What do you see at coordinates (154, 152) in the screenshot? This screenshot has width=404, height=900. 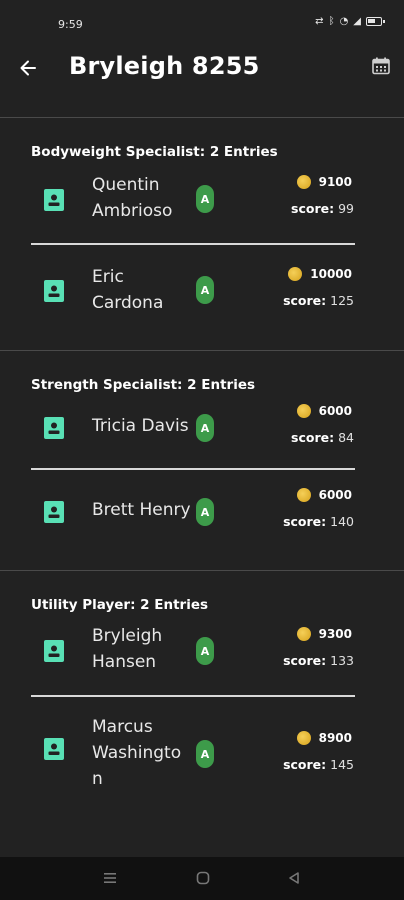 I see `section-title: Bodyweight Specialist: 2 Entries` at bounding box center [154, 152].